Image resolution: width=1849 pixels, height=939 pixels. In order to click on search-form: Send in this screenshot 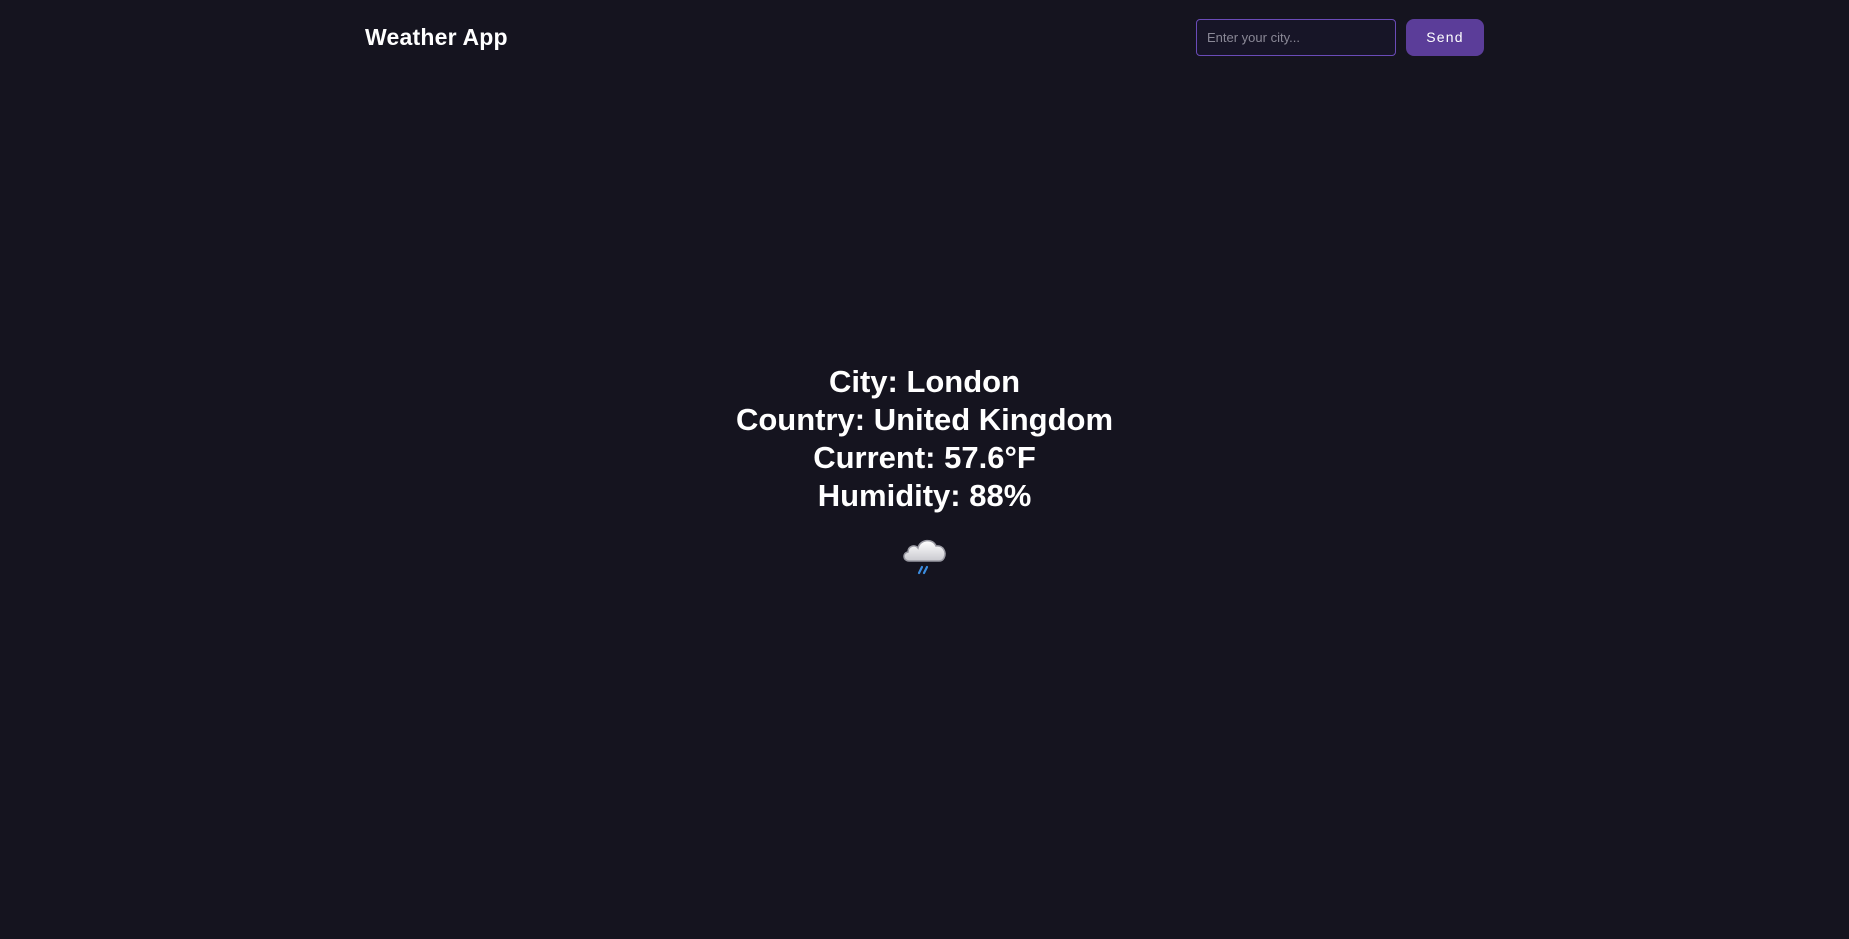, I will do `click(1340, 37)`.